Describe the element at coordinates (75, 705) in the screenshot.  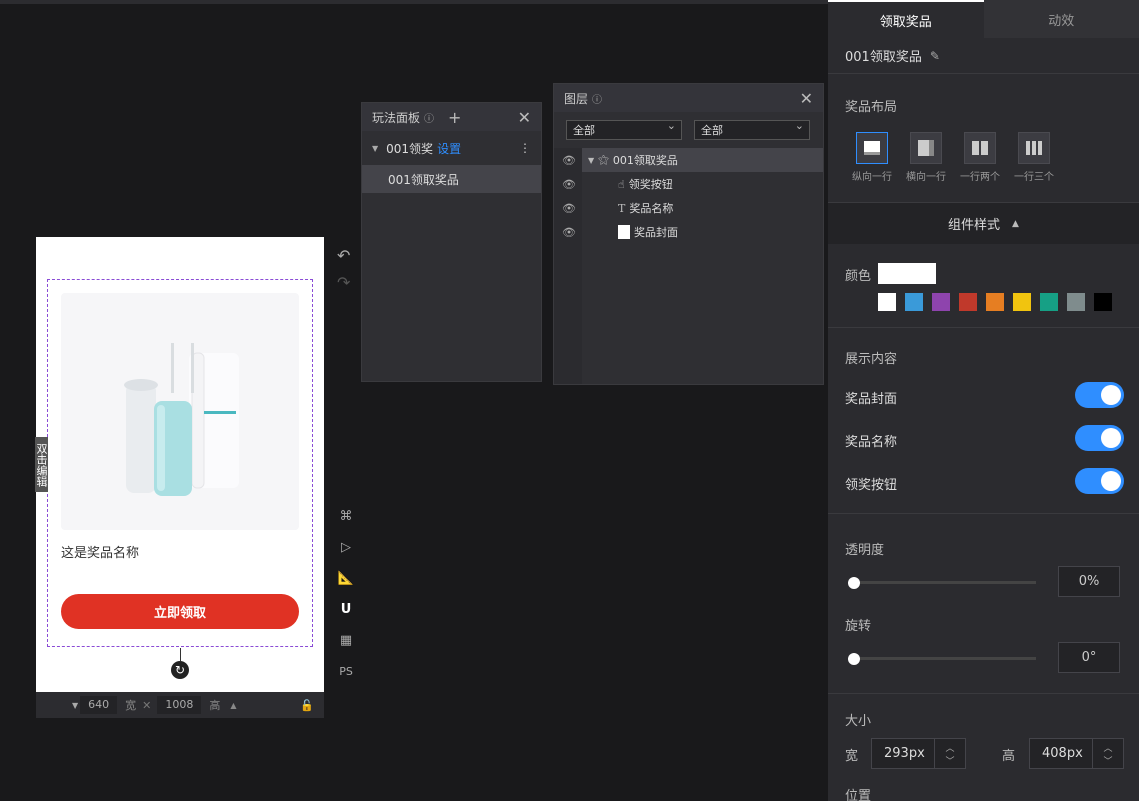
I see `size-dropdown-icon: ▼` at that location.